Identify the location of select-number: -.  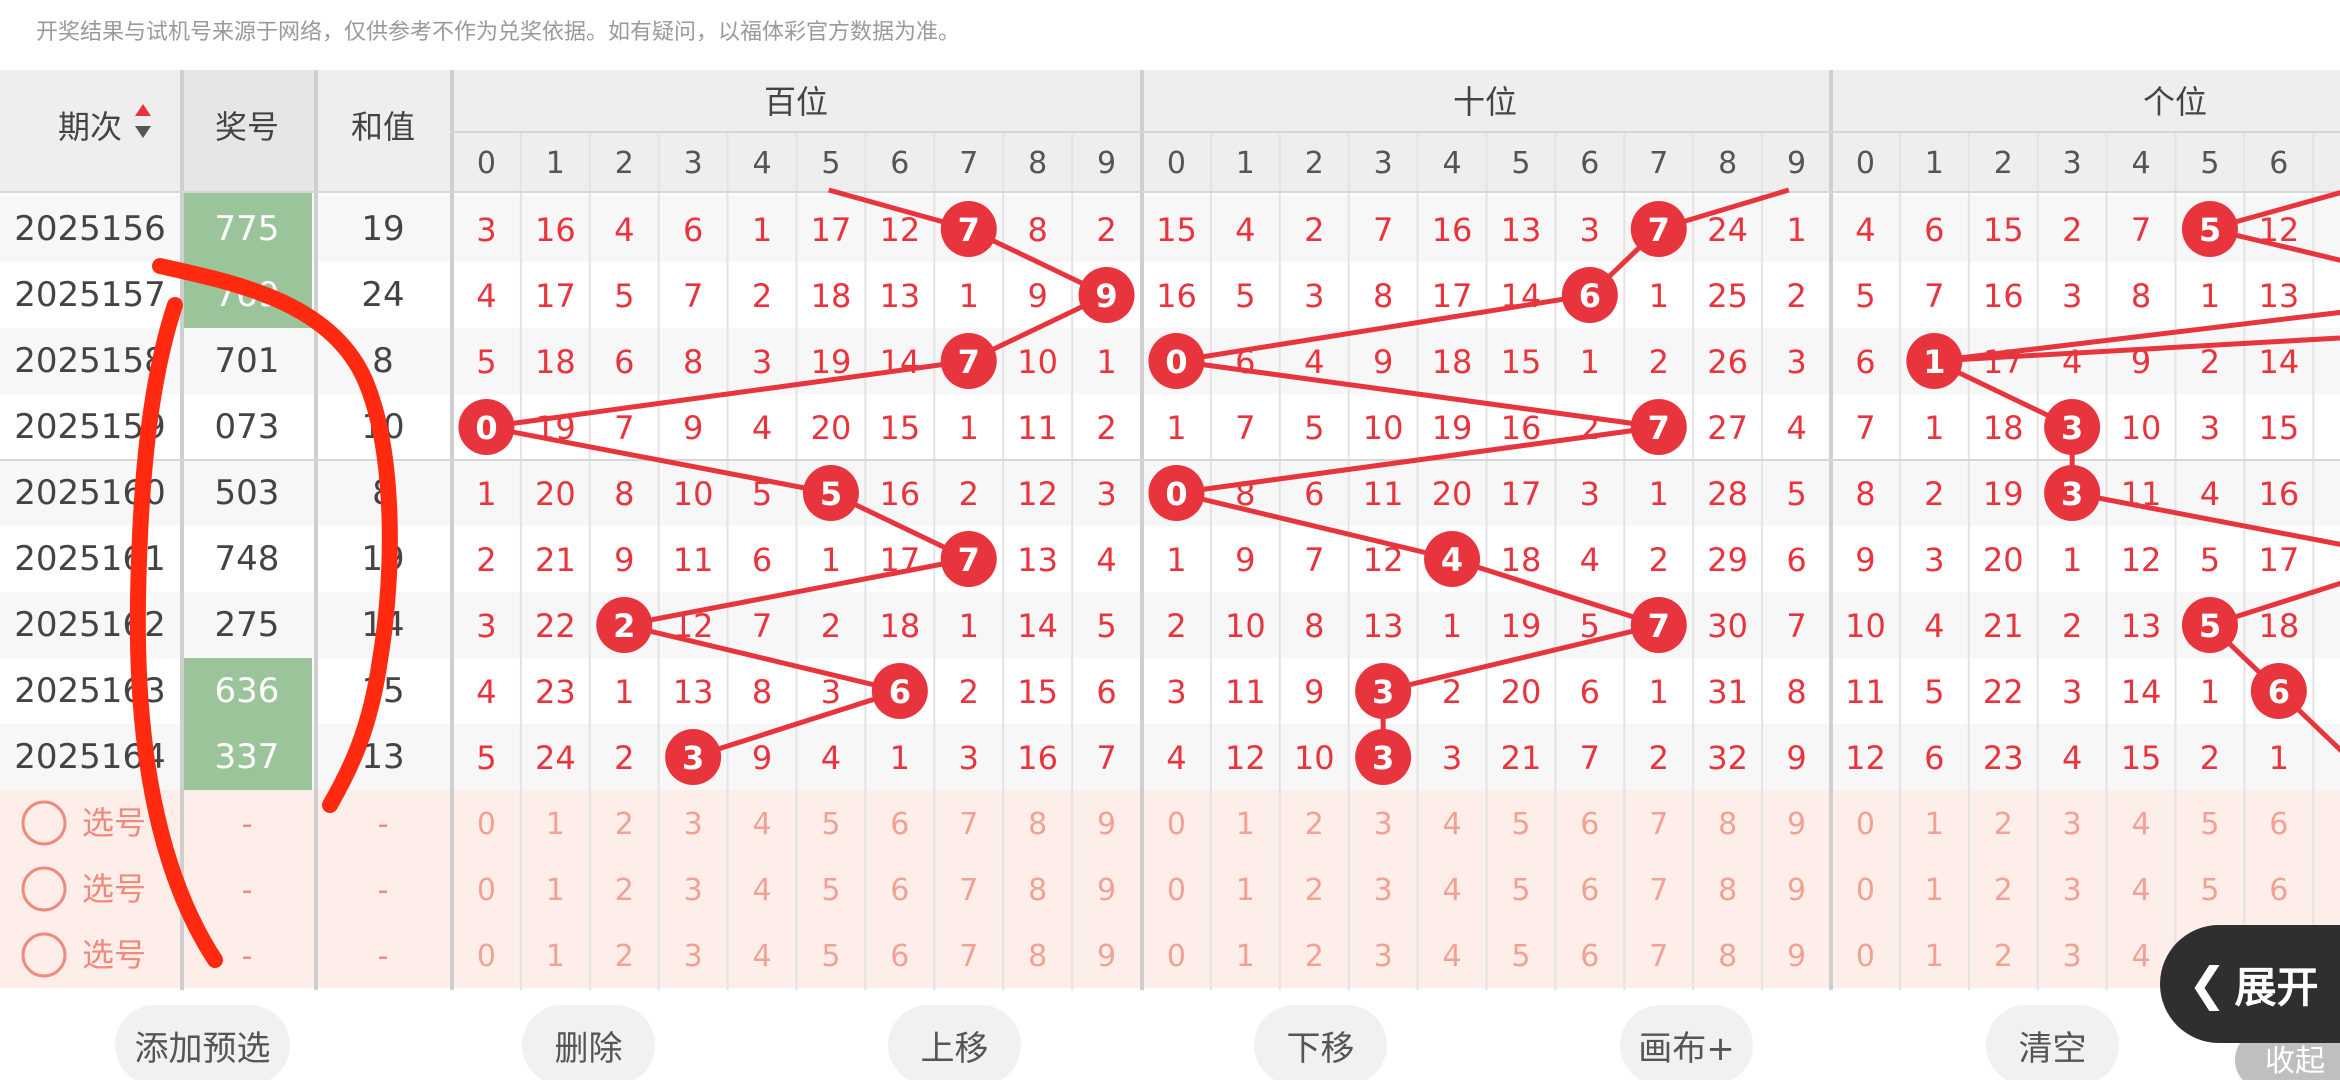
(247, 956).